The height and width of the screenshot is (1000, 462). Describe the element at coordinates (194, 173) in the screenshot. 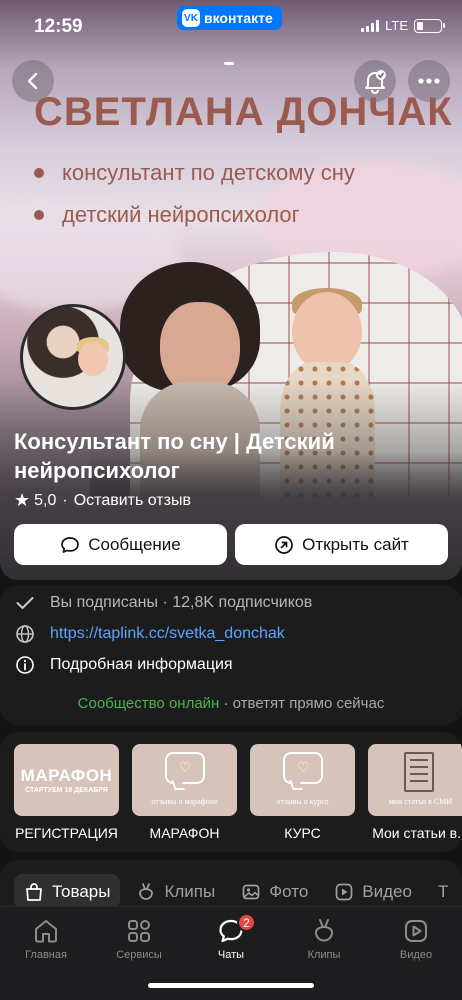

I see `cover-bullet: консультант по детскому сну` at that location.